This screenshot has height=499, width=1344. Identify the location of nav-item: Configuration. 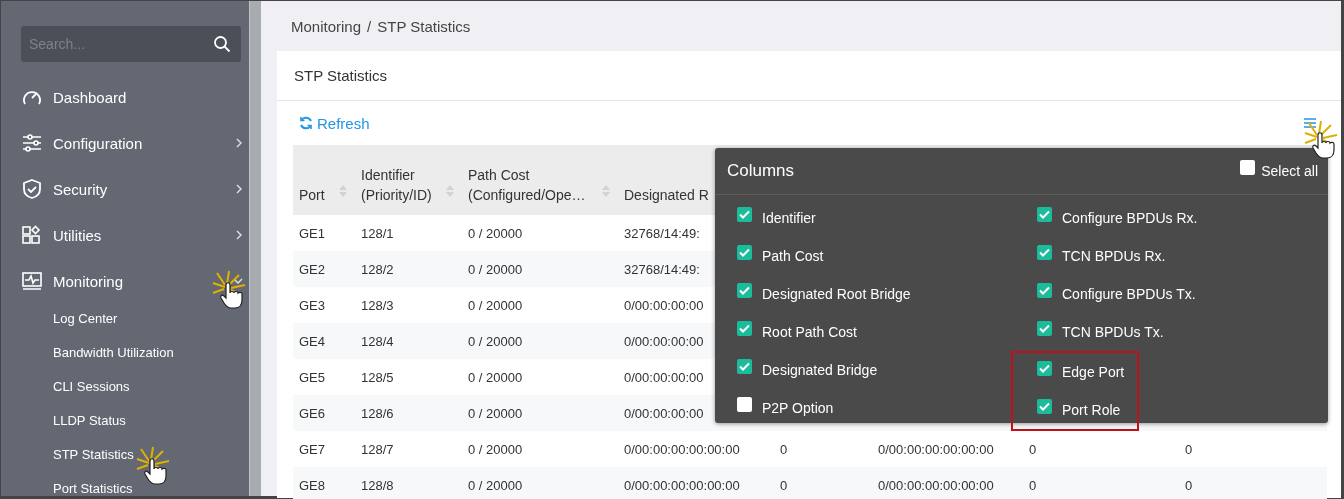
(125, 143).